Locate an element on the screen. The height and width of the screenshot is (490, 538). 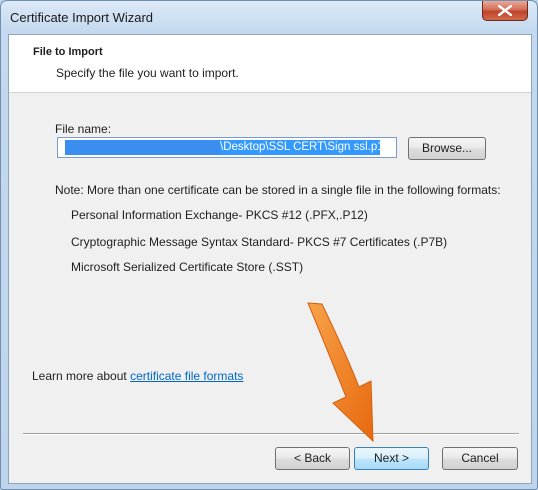
close-icon is located at coordinates (505, 10).